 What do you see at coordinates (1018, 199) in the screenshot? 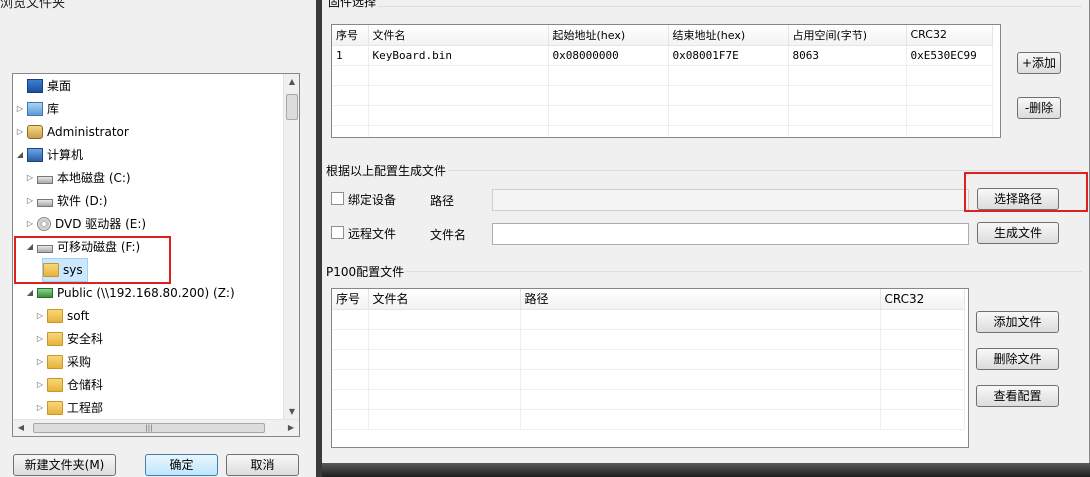
I see `choose-path-button: 选择路径` at bounding box center [1018, 199].